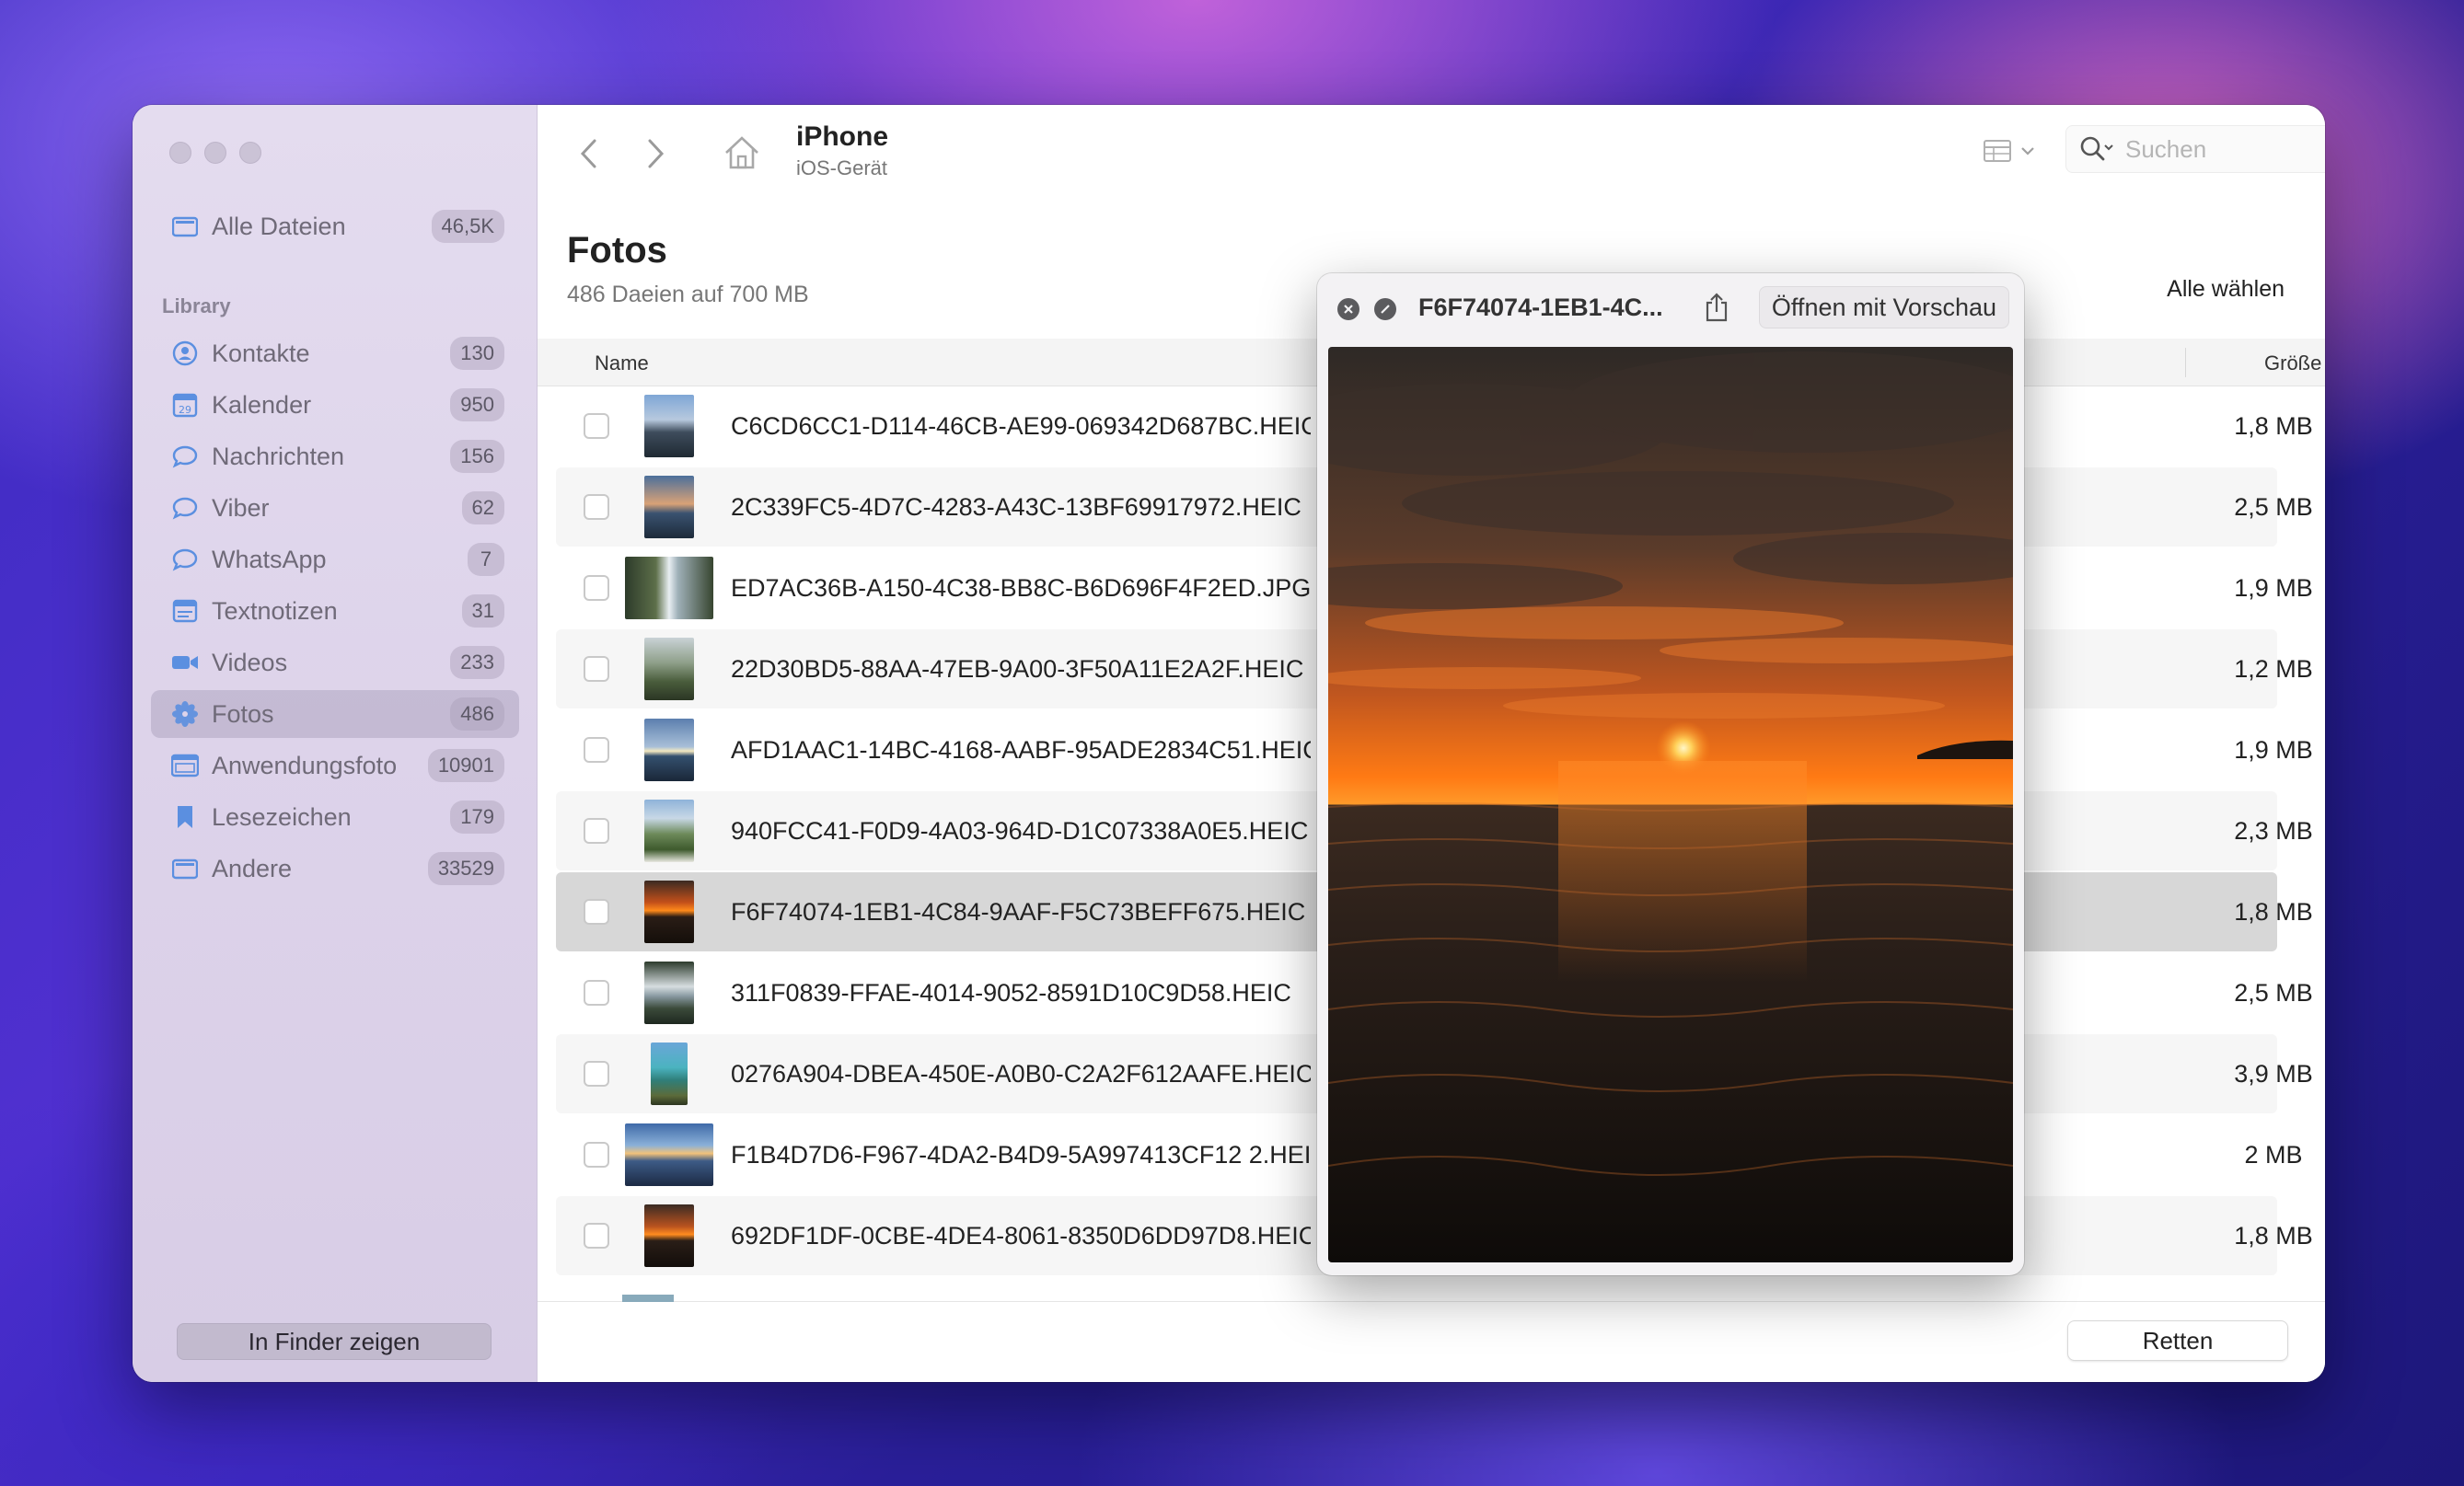 The width and height of the screenshot is (2464, 1486). Describe the element at coordinates (2273, 1155) in the screenshot. I see `file-size: 2 MB` at that location.